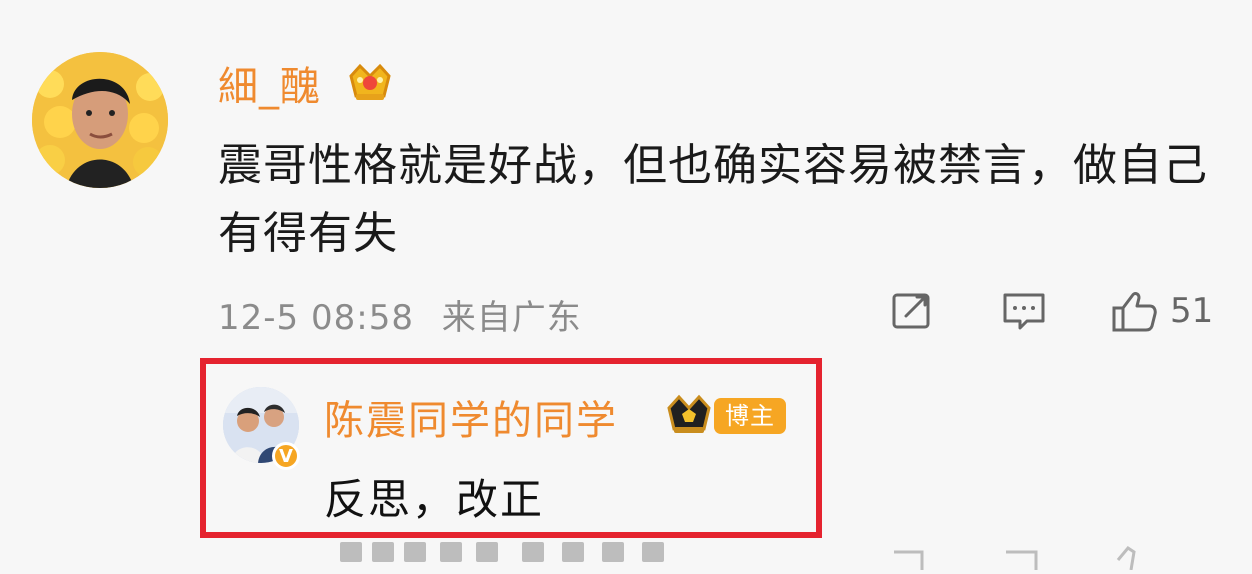 Image resolution: width=1252 pixels, height=574 pixels. I want to click on emoji-avatar-image, so click(100, 120).